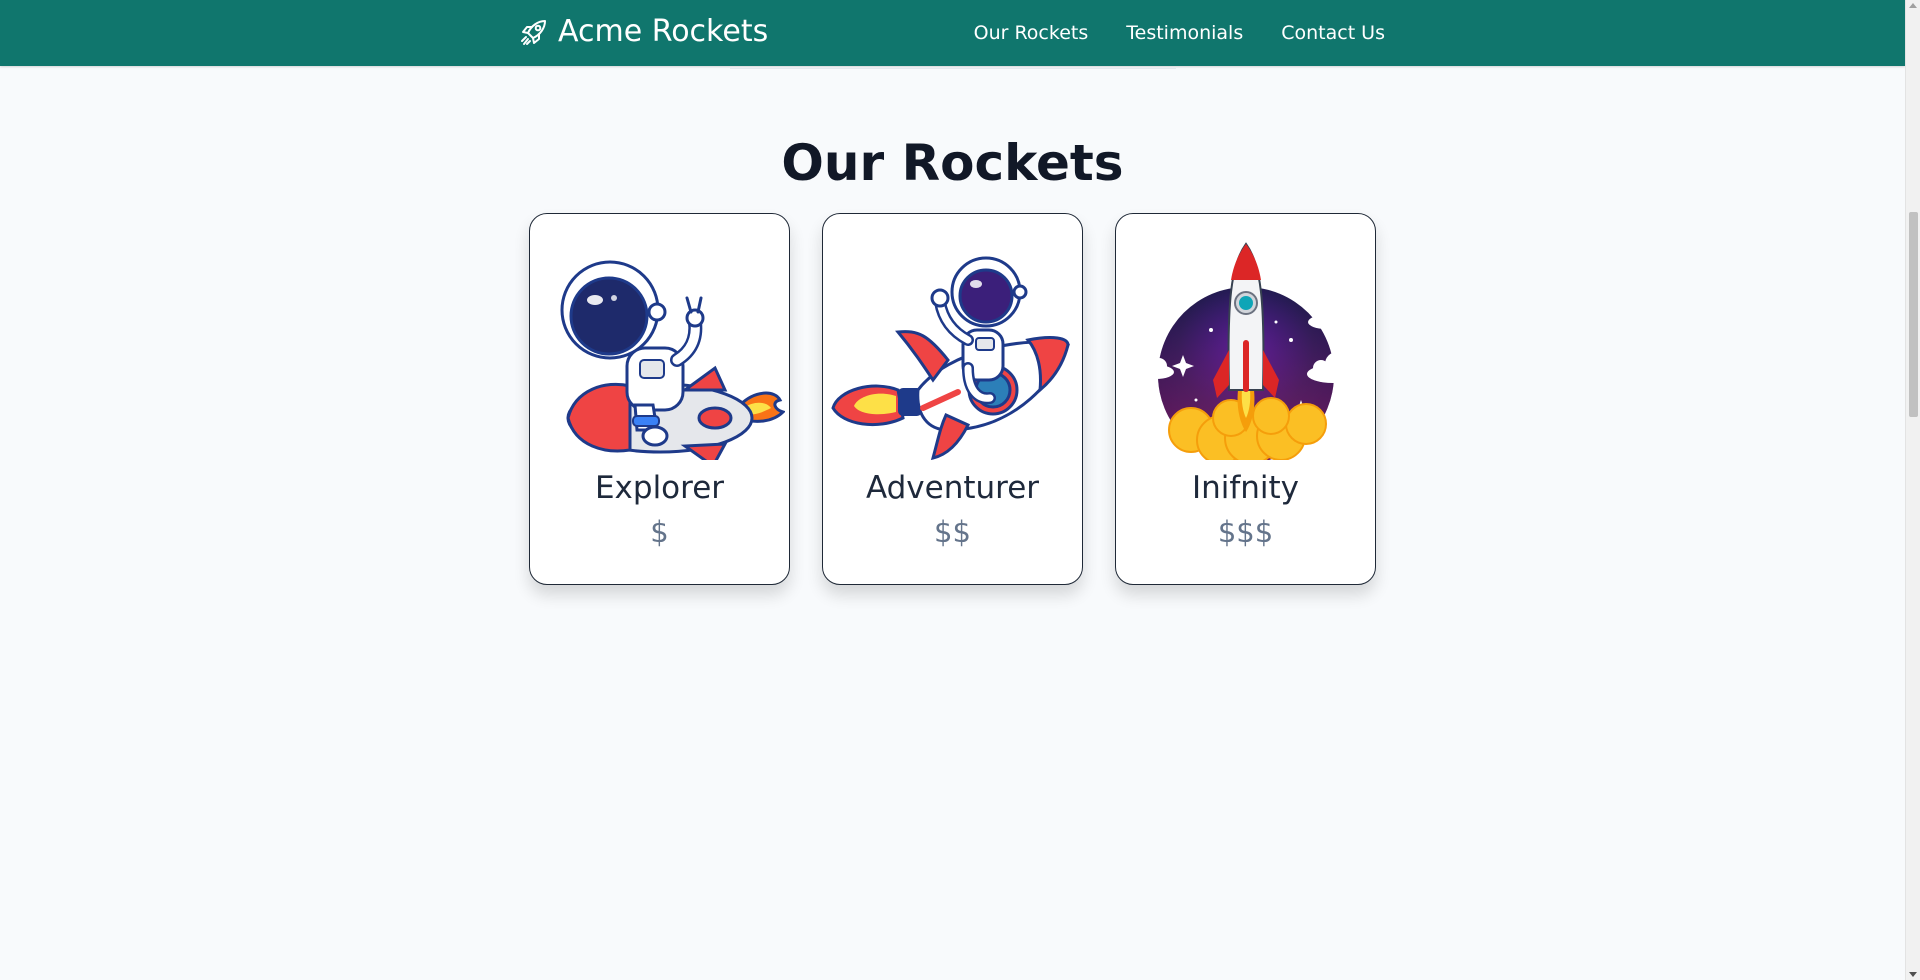  What do you see at coordinates (1243, 351) in the screenshot?
I see `rocket-launch-image` at bounding box center [1243, 351].